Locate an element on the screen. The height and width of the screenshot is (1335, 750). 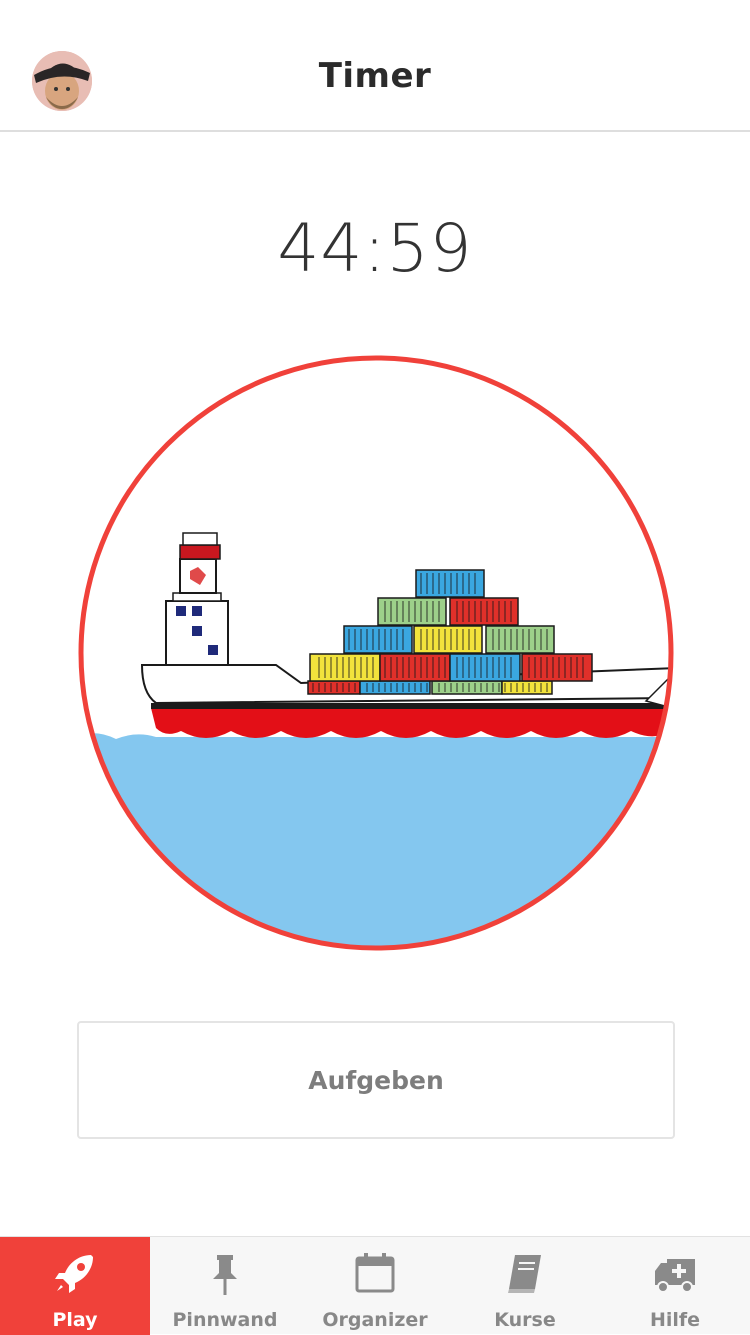
tab-pinnwand: Pinnwand is located at coordinates (225, 1286).